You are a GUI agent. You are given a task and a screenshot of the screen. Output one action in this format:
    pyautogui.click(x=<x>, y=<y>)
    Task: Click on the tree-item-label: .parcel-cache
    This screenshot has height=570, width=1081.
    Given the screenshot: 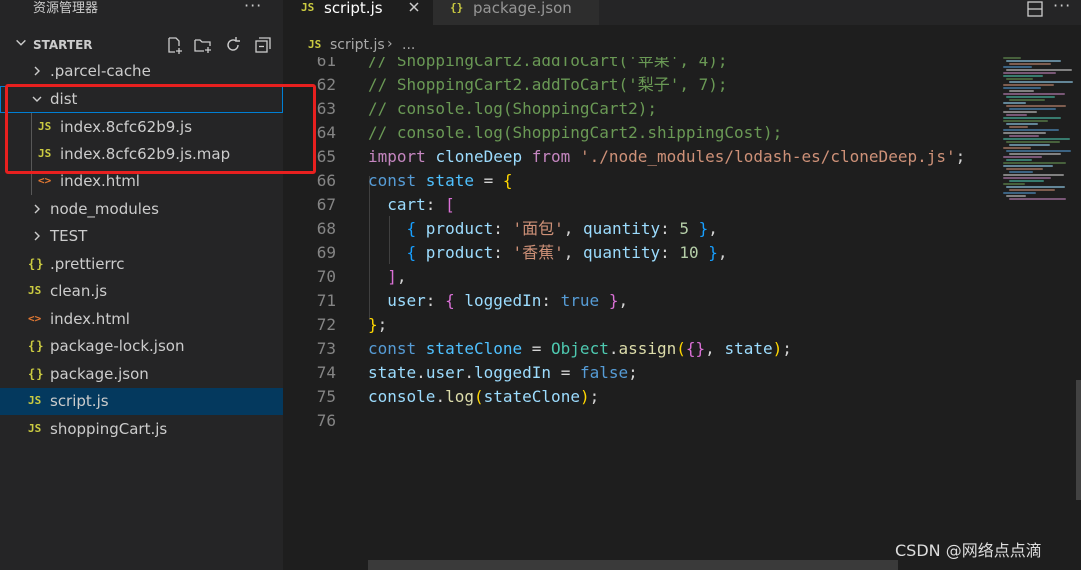 What is the action you would take?
    pyautogui.click(x=100, y=71)
    